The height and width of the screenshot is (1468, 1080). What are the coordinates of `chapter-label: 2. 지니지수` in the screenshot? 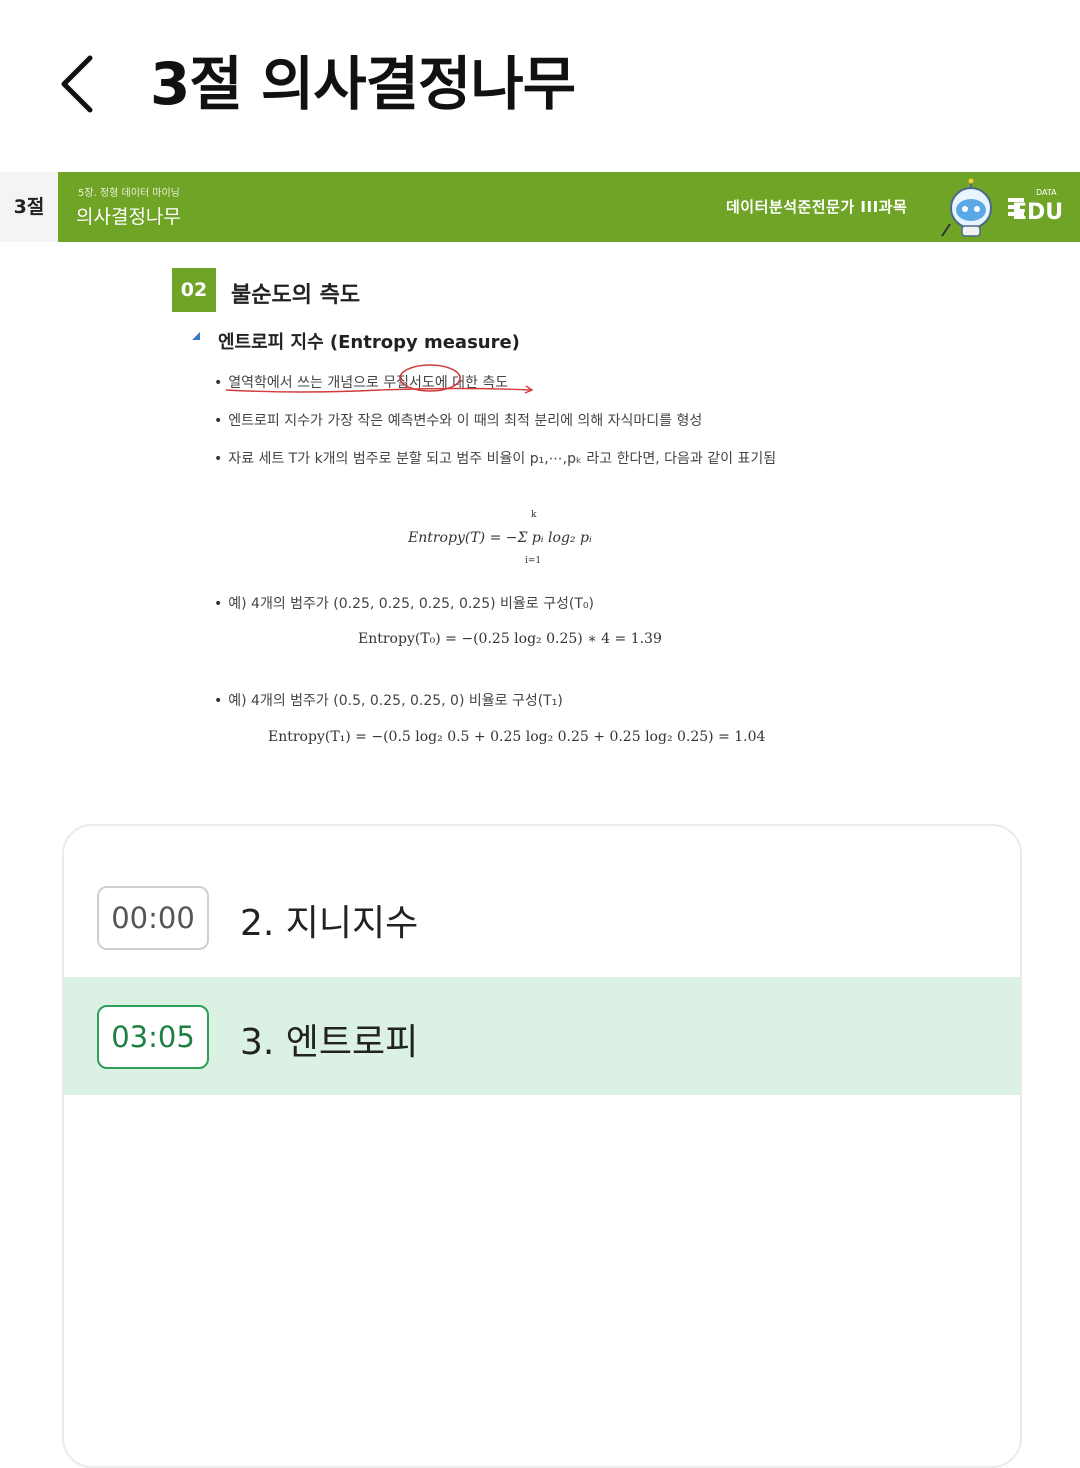 It's located at (329, 923).